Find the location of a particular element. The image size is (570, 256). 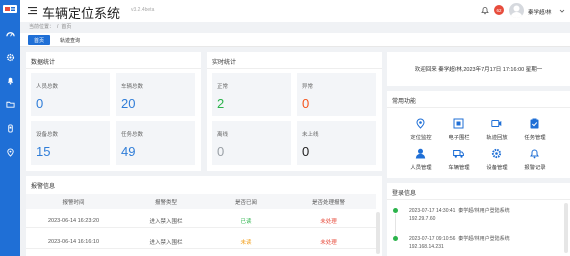

table-row: 2023-06-14 16:16:10 进入禁入围栏 未读 未处理 is located at coordinates (201, 241).